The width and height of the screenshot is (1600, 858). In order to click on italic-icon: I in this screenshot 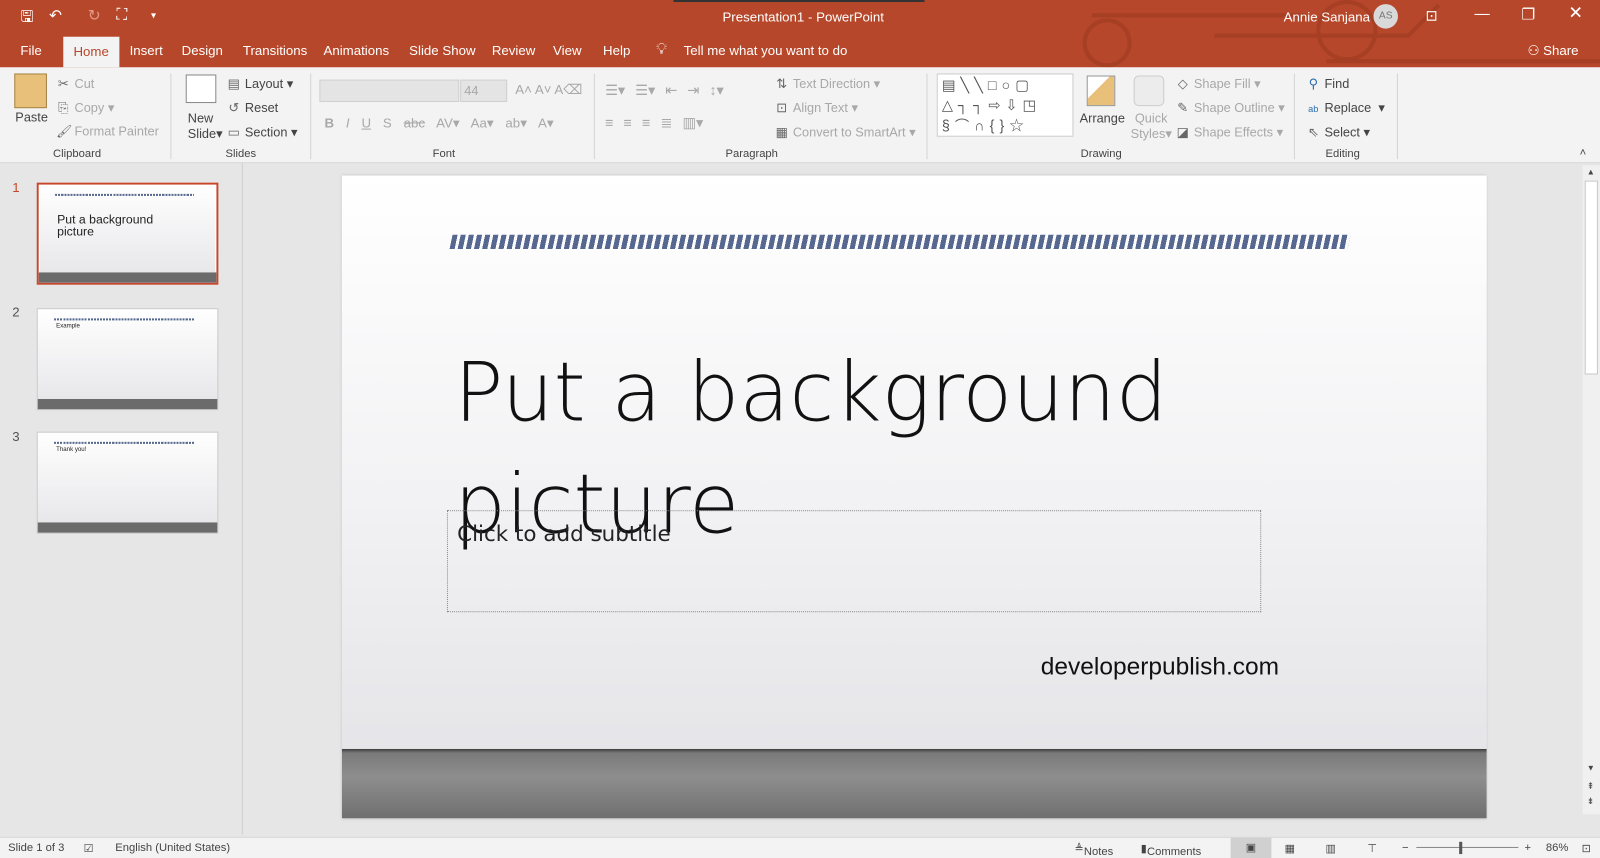, I will do `click(348, 122)`.